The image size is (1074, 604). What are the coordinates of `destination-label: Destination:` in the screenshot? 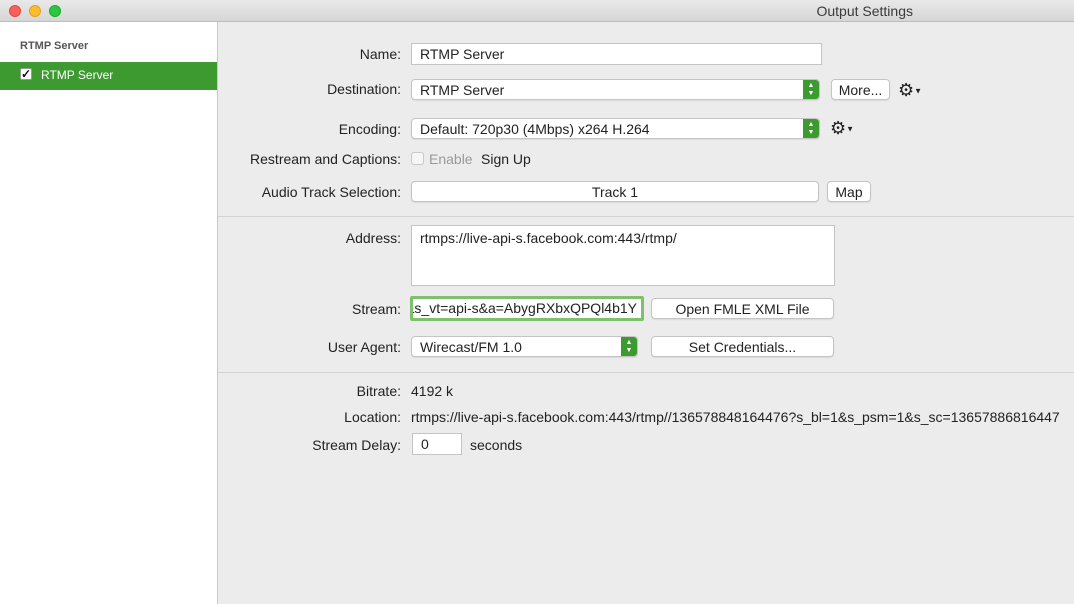 It's located at (364, 89).